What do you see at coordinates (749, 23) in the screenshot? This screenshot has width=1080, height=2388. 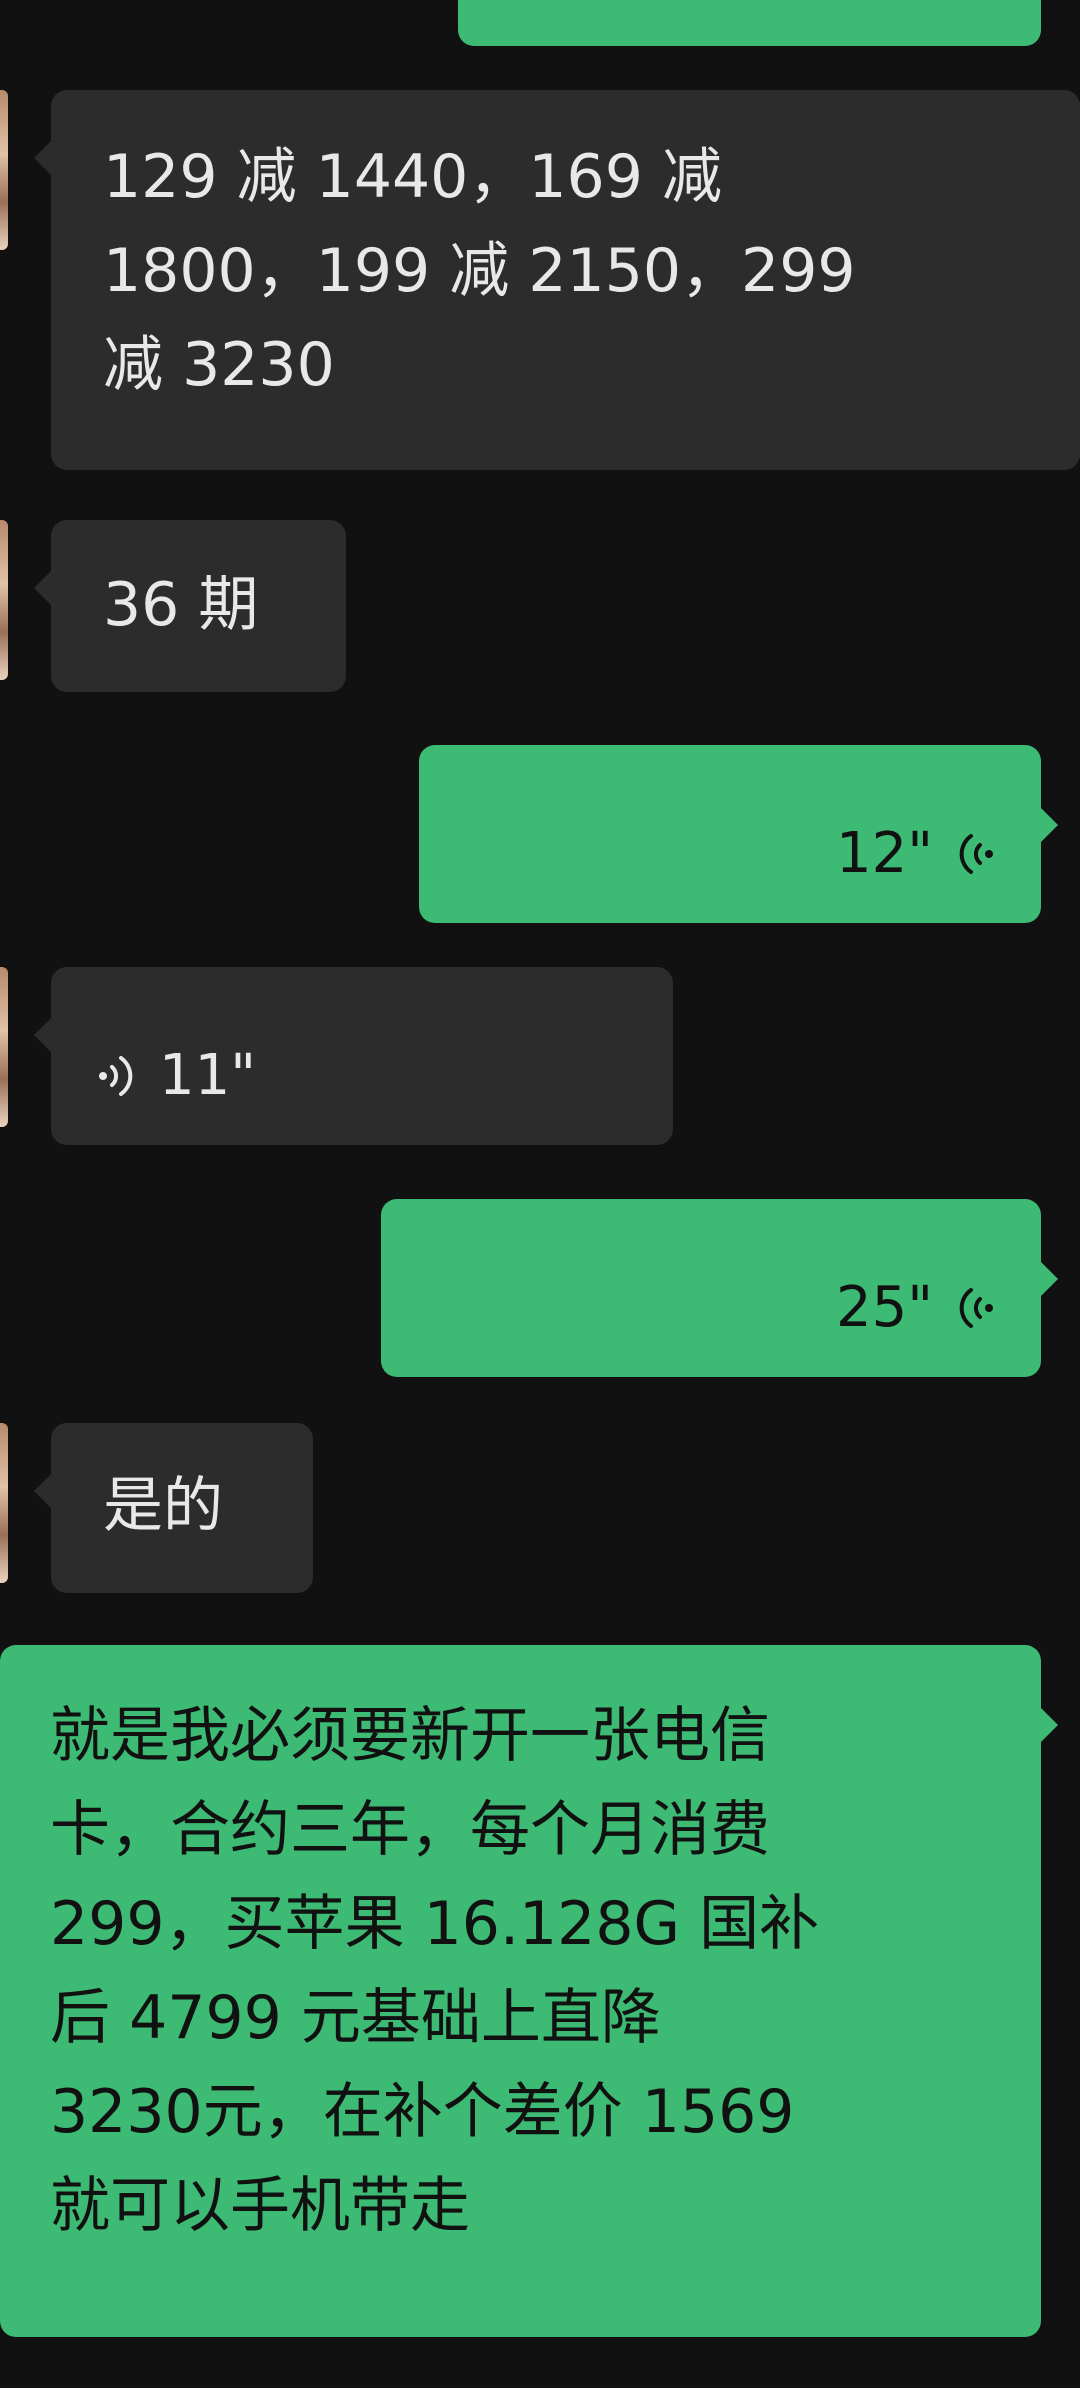 I see `message-bubble-outgoing` at bounding box center [749, 23].